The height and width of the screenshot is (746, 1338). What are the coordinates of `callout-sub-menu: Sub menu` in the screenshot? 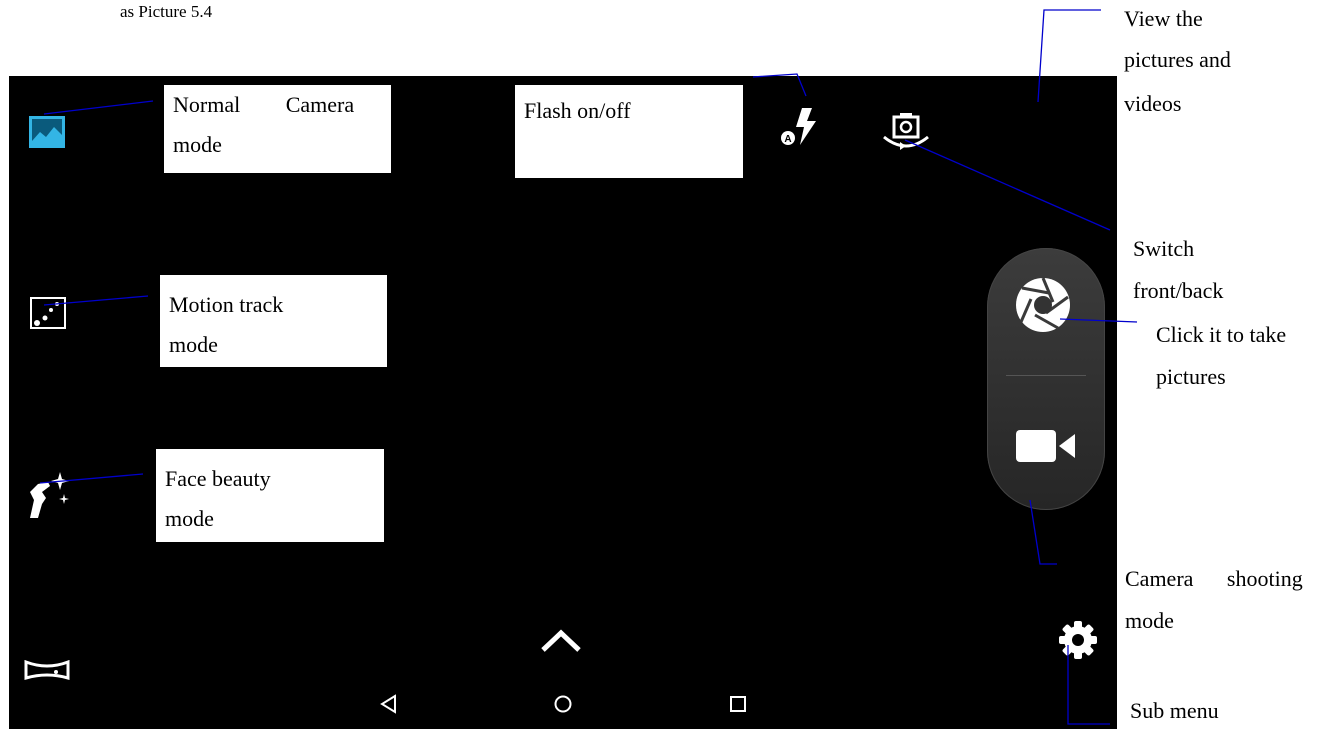 It's located at (1174, 710).